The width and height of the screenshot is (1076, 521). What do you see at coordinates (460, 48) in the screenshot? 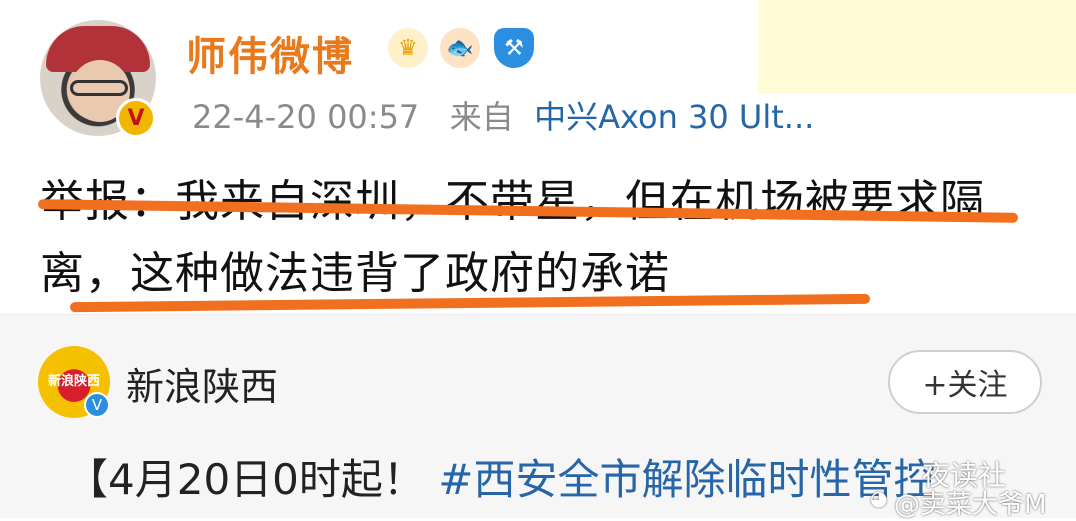
I see `fish-icon: 🐟` at bounding box center [460, 48].